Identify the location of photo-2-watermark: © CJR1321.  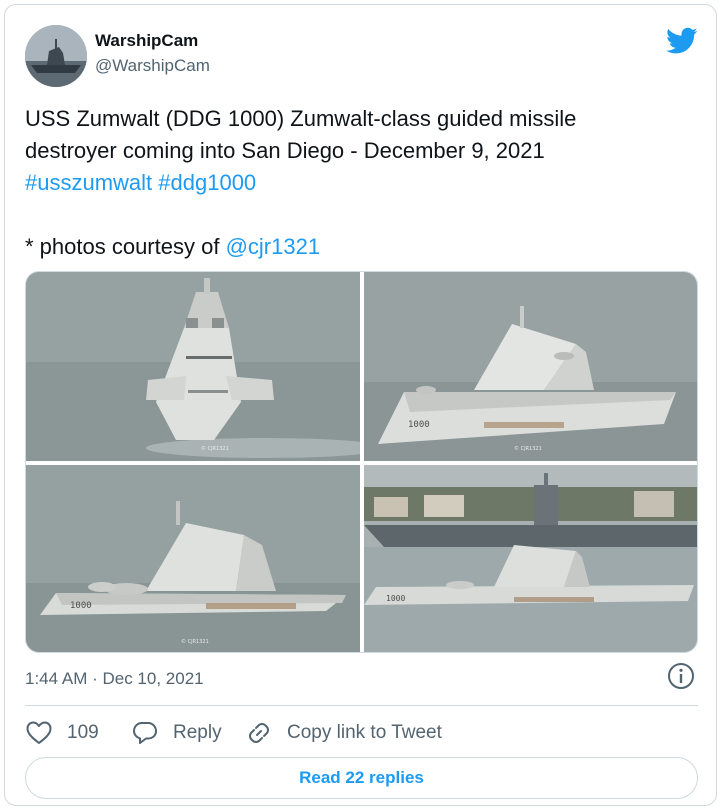
(528, 448).